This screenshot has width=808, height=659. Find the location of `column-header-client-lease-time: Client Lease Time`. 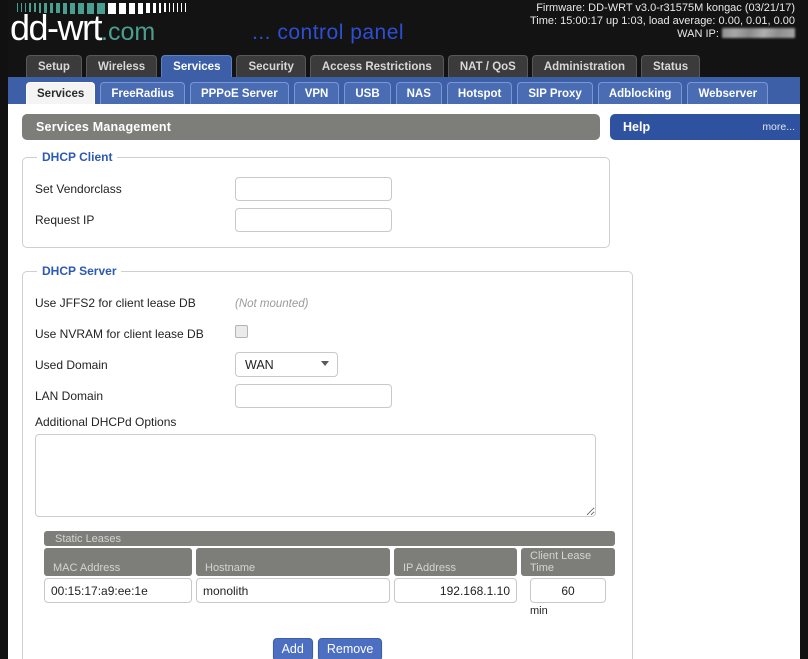

column-header-client-lease-time: Client Lease Time is located at coordinates (568, 562).